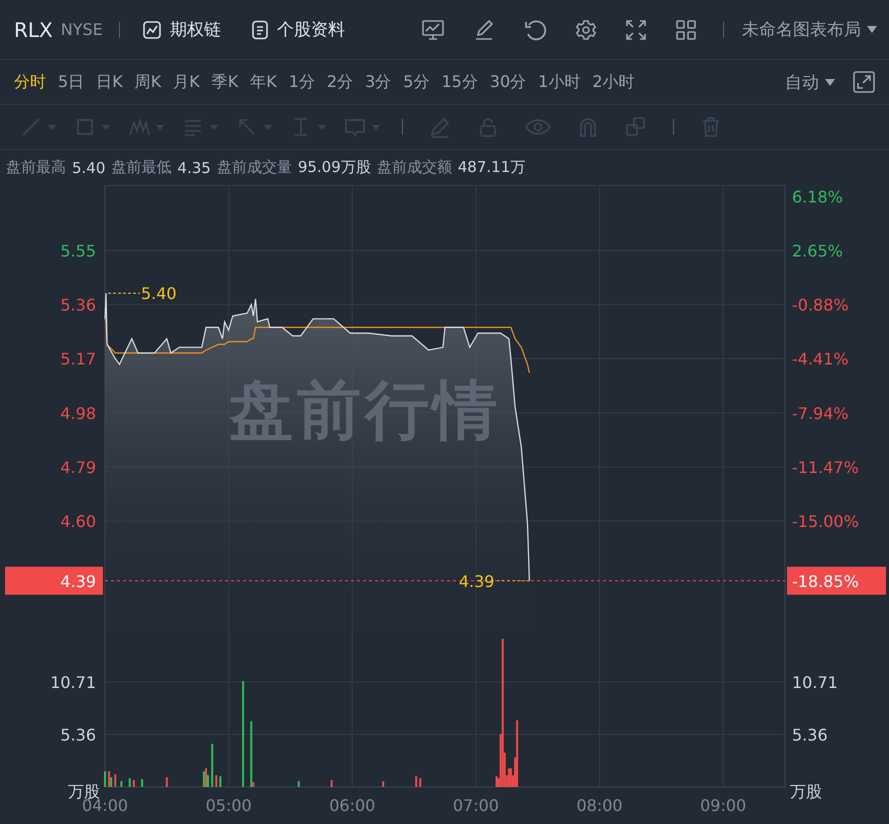 The height and width of the screenshot is (824, 889). I want to click on period-tab: 季K, so click(225, 82).